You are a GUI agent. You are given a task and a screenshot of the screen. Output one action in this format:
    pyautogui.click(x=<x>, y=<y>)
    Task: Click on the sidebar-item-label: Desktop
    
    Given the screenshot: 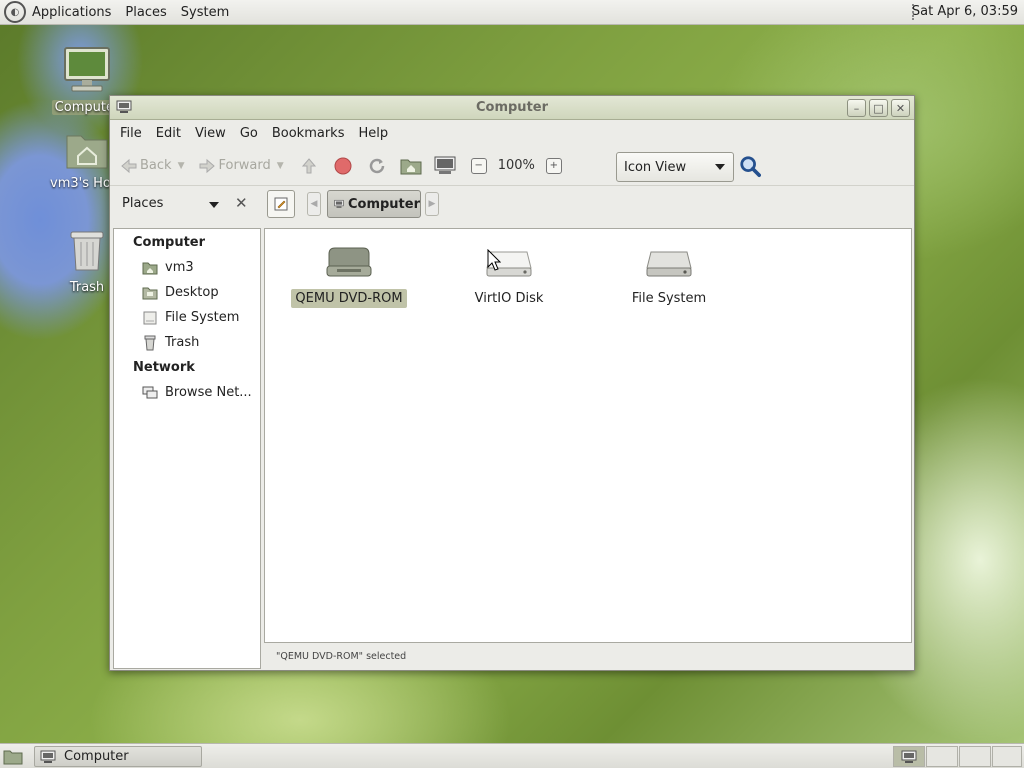 What is the action you would take?
    pyautogui.click(x=192, y=292)
    